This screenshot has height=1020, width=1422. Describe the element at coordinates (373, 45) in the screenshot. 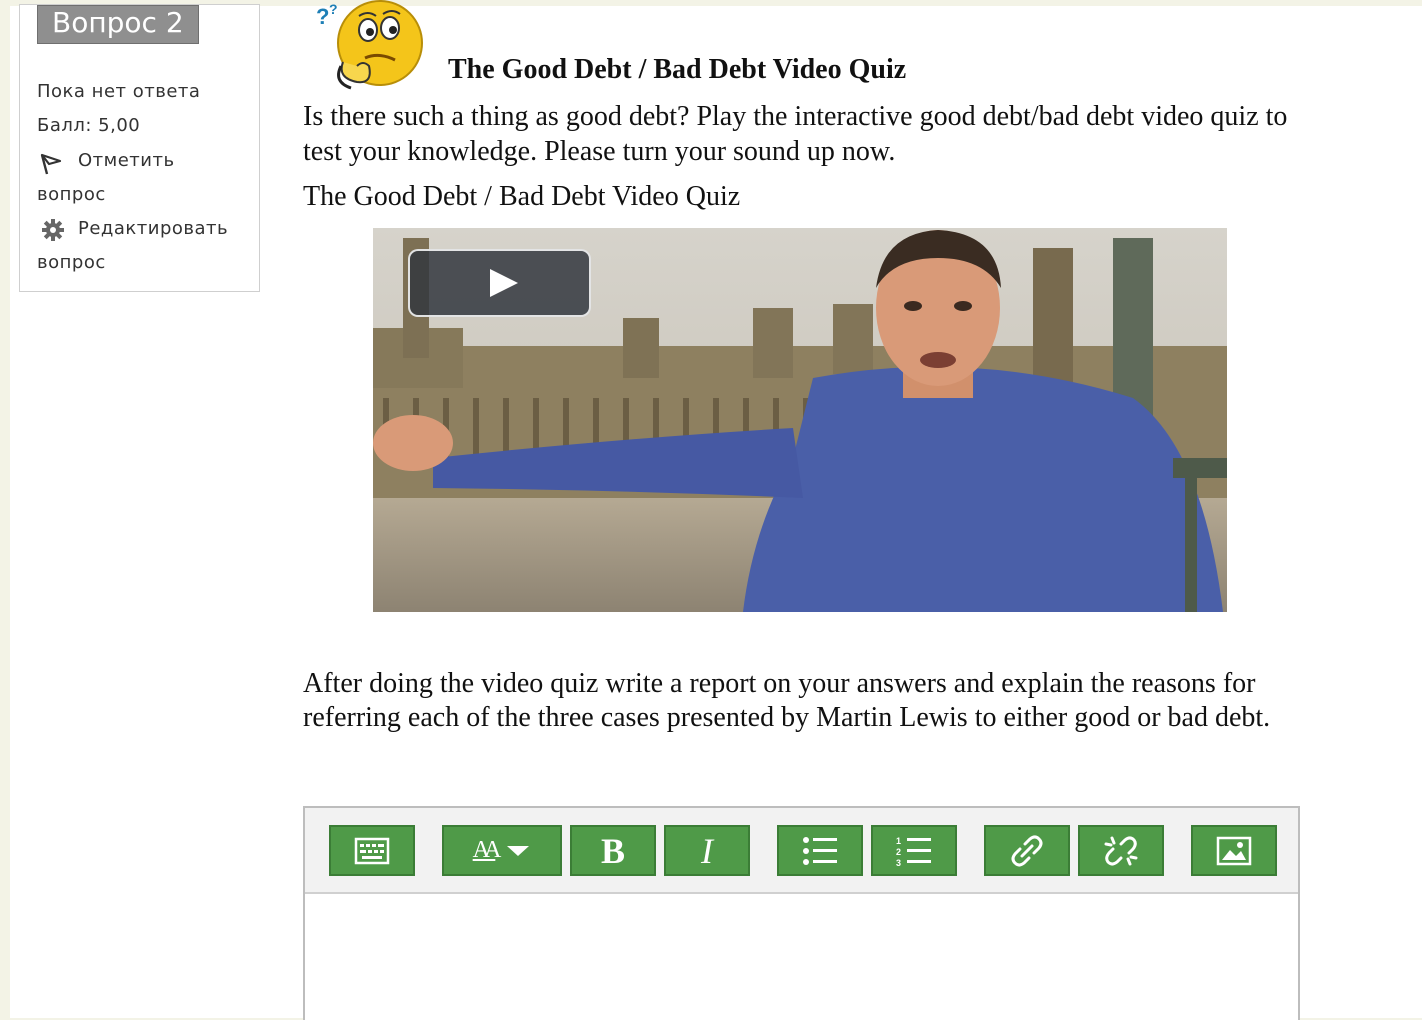

I see `thinking-emoji-image: ? ?` at that location.